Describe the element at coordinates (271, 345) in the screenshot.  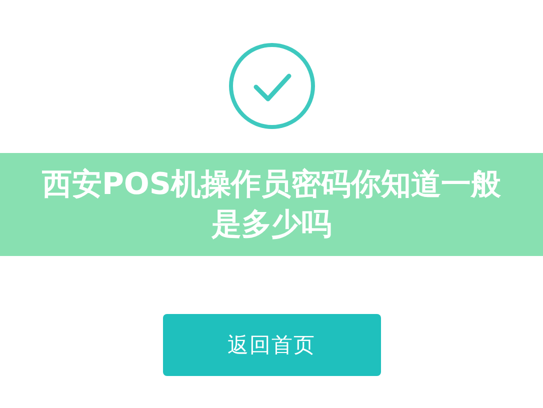
I see `home-button: 返回首页` at that location.